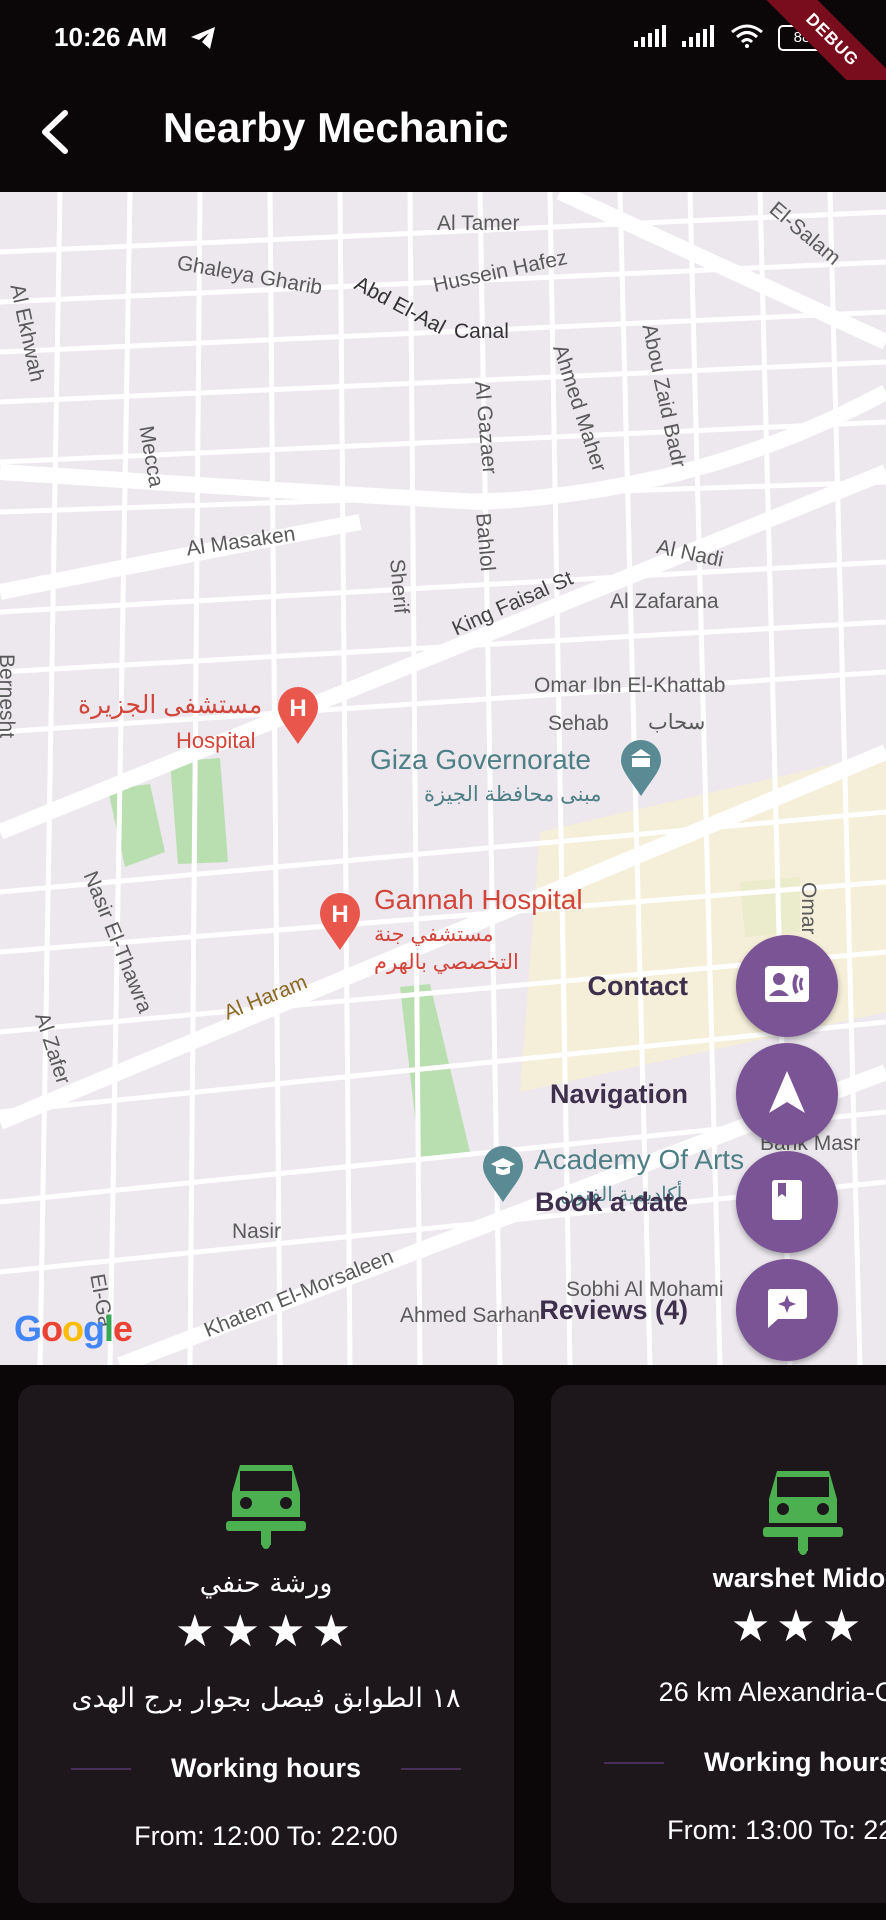 The width and height of the screenshot is (886, 1920). I want to click on reviews-label: Reviews (4), so click(613, 1309).